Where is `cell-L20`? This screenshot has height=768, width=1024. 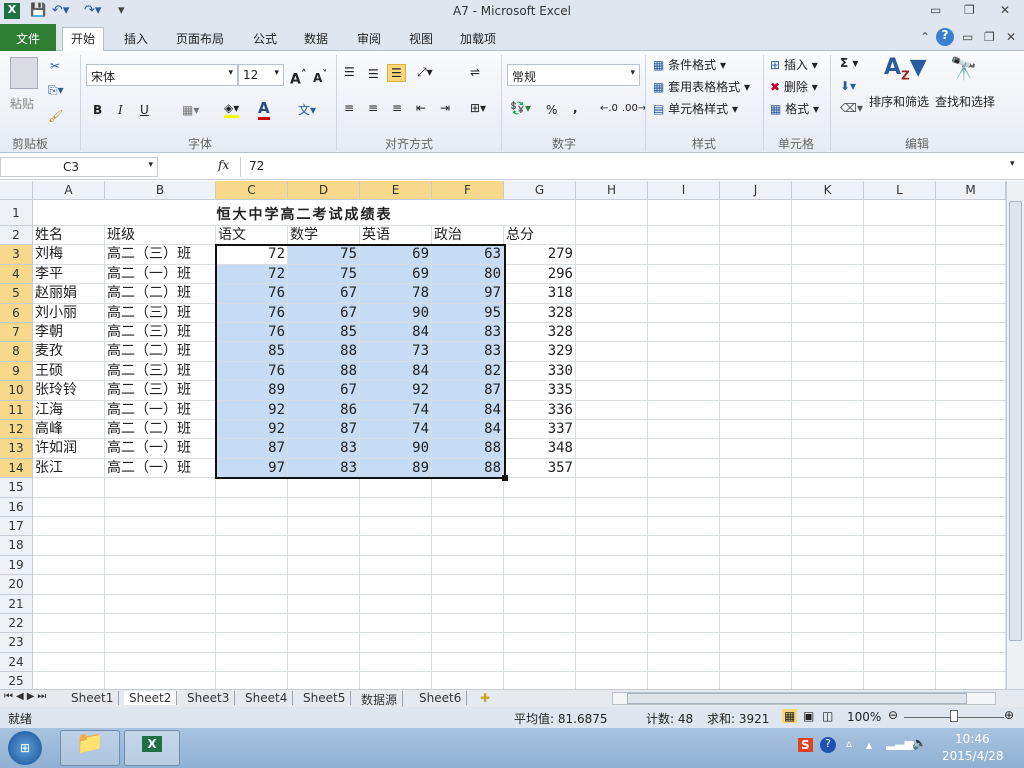 cell-L20 is located at coordinates (900, 585).